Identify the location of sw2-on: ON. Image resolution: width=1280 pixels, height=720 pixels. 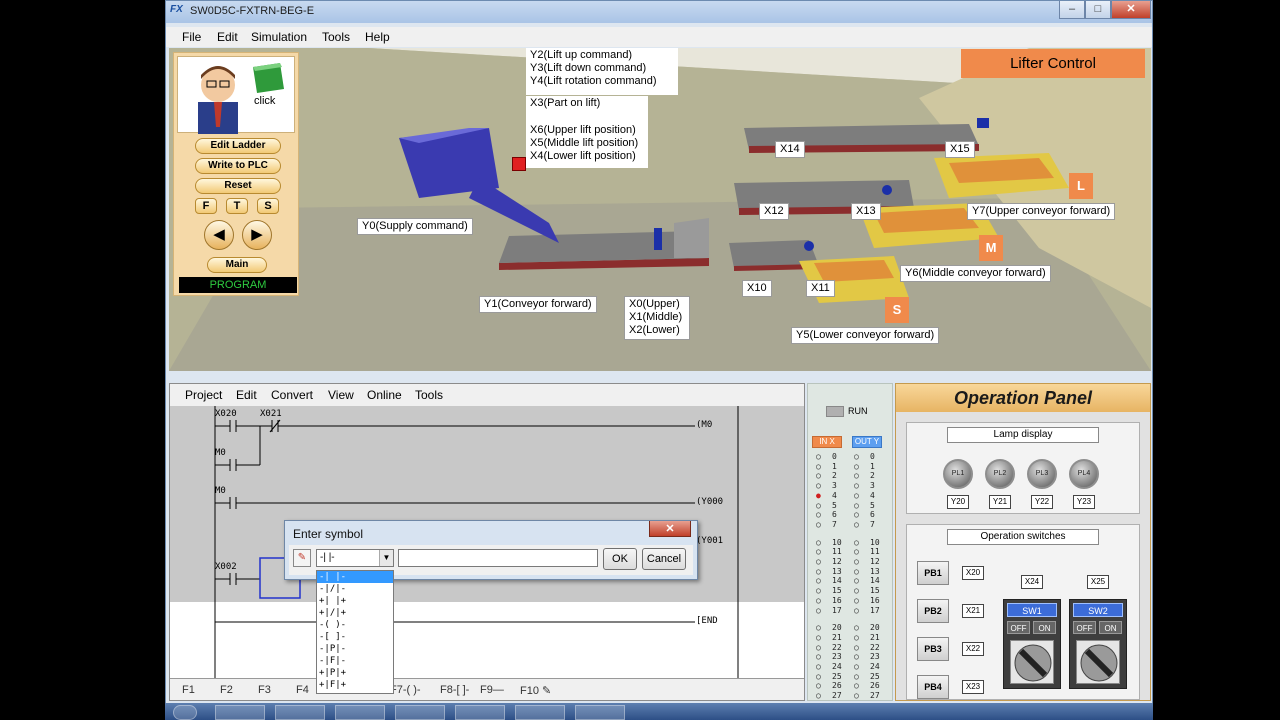
(1110, 627).